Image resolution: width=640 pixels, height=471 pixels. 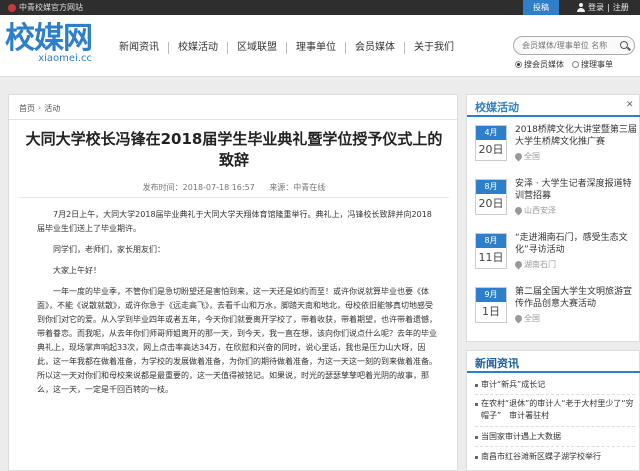 I want to click on breadcrumb: 首页 › 活动, so click(x=39, y=108).